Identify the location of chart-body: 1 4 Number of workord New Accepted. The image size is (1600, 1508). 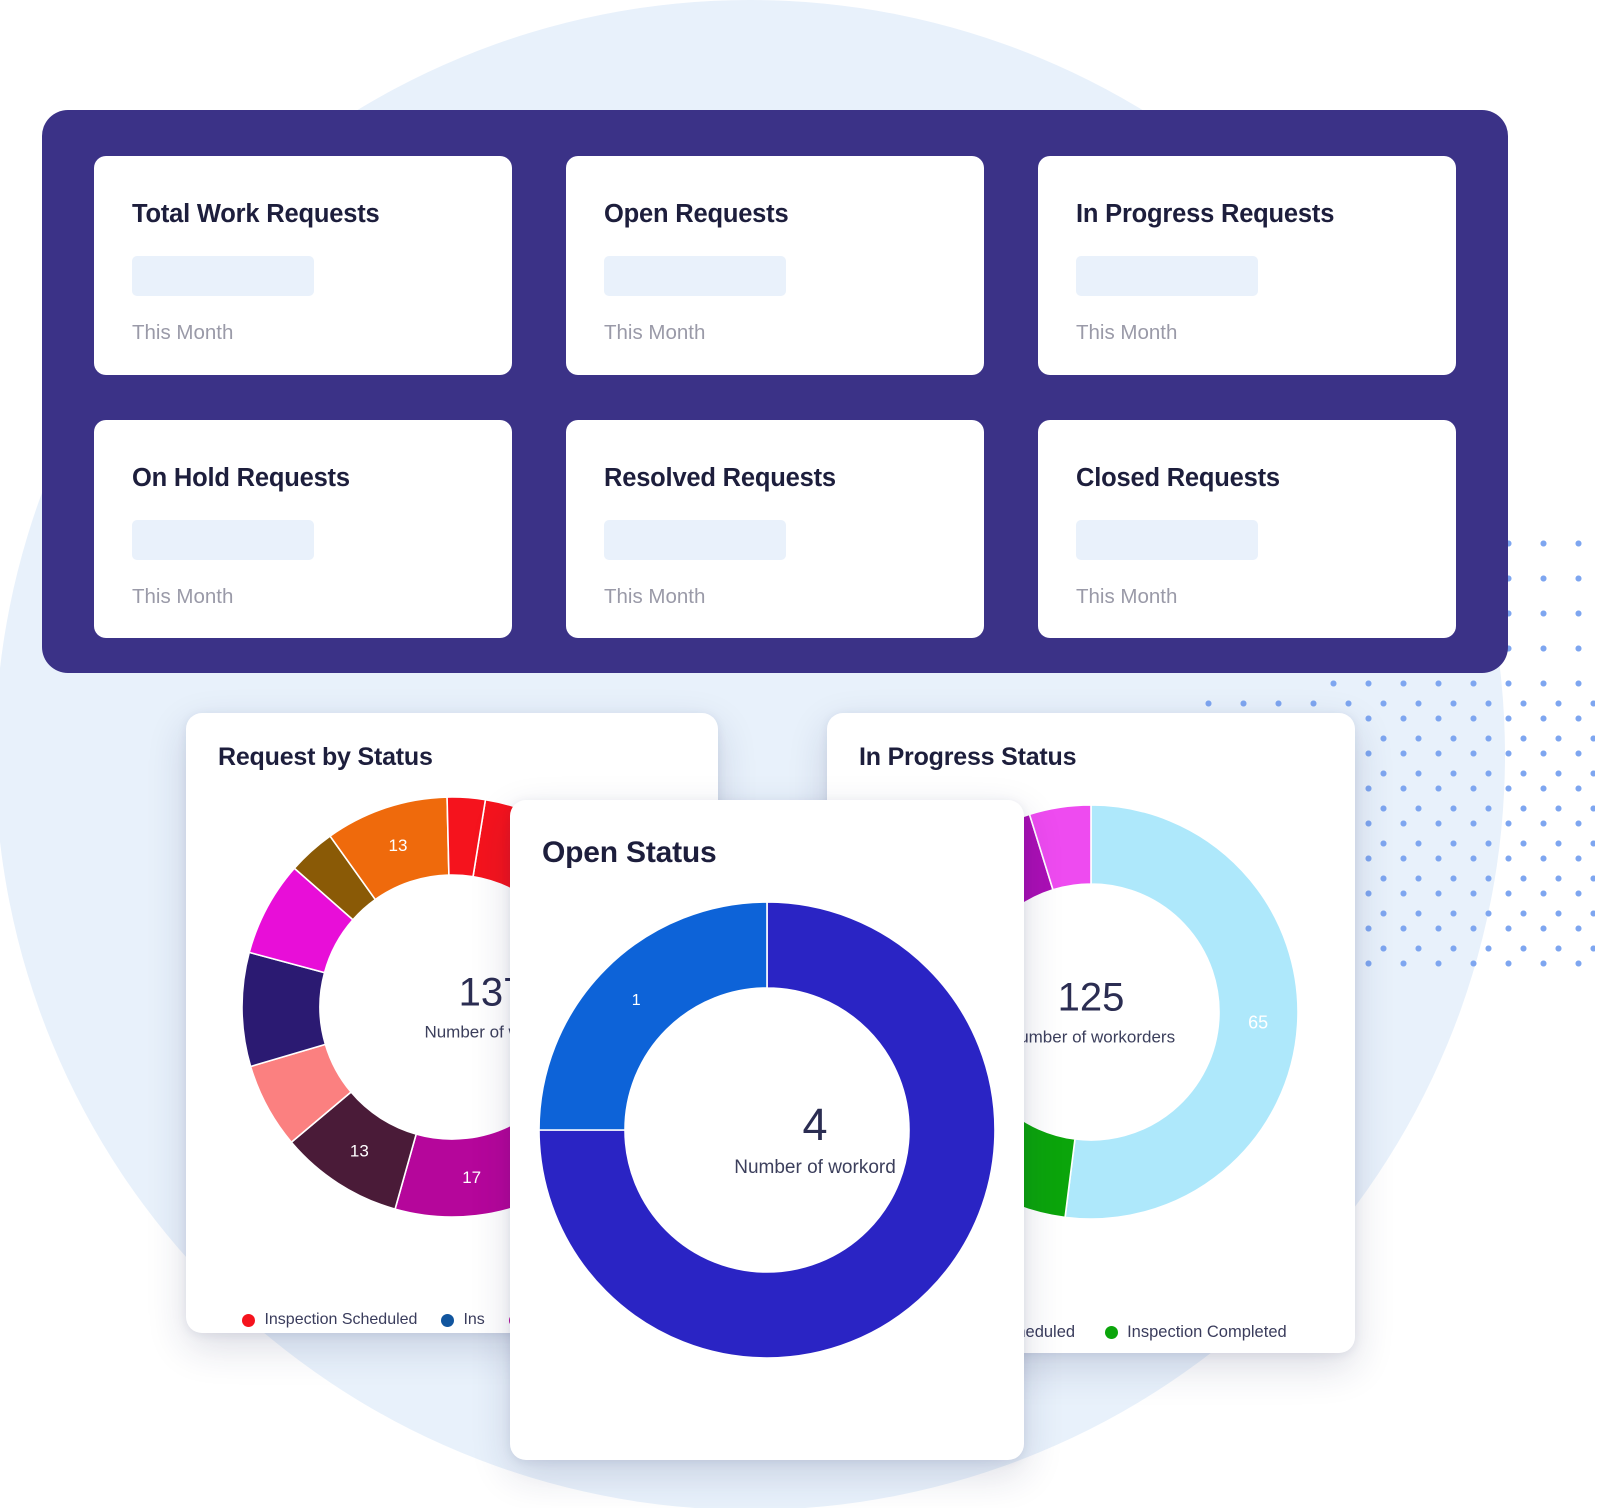
(767, 1130).